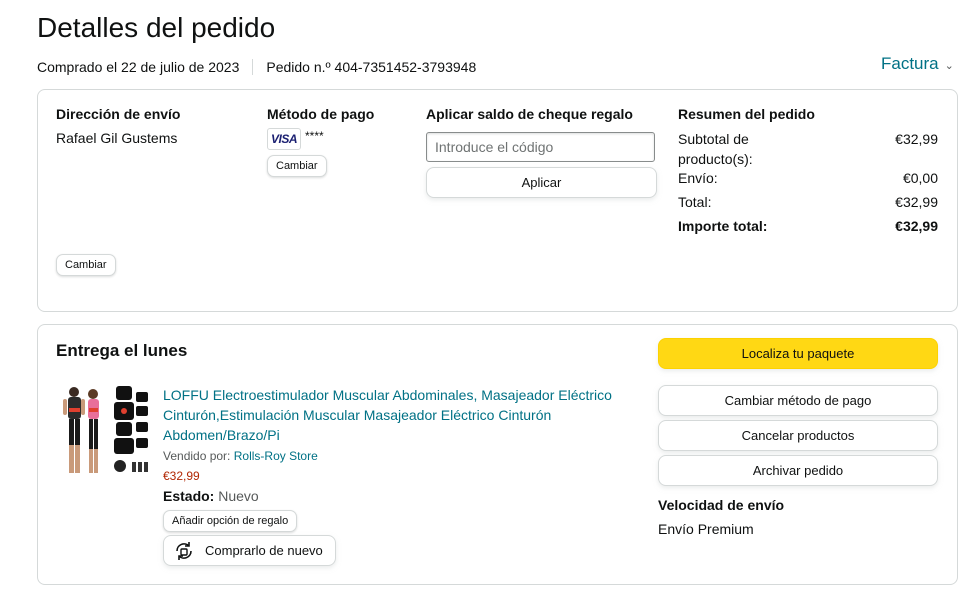 Image resolution: width=976 pixels, height=608 pixels. What do you see at coordinates (949, 65) in the screenshot?
I see `chevron-down-icon: ⌄` at bounding box center [949, 65].